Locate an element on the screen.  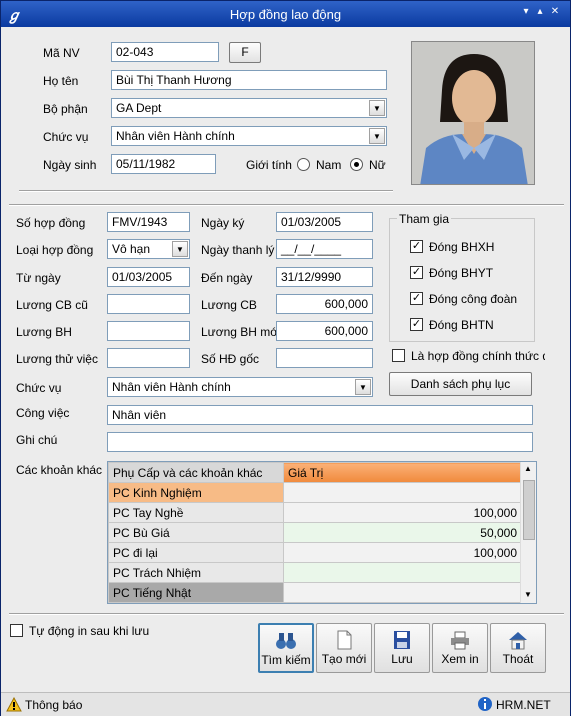
luong-cb-field: 600,000 is located at coordinates (324, 304).